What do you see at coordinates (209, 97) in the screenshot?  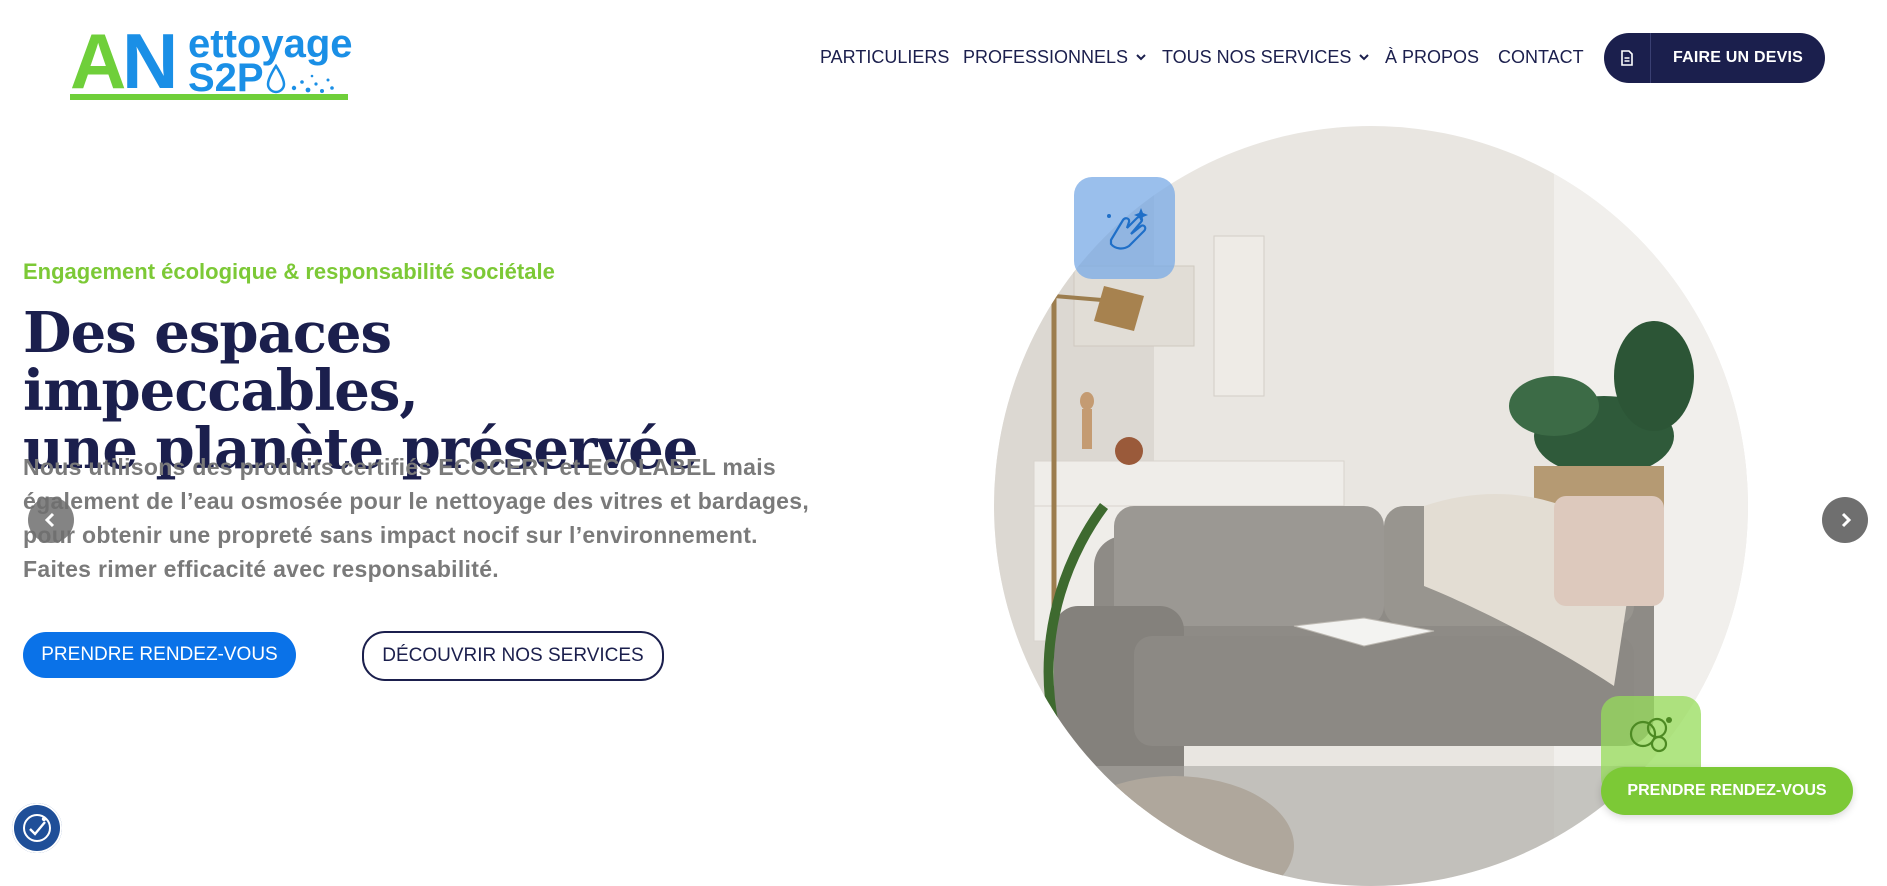 I see `logo-underline` at bounding box center [209, 97].